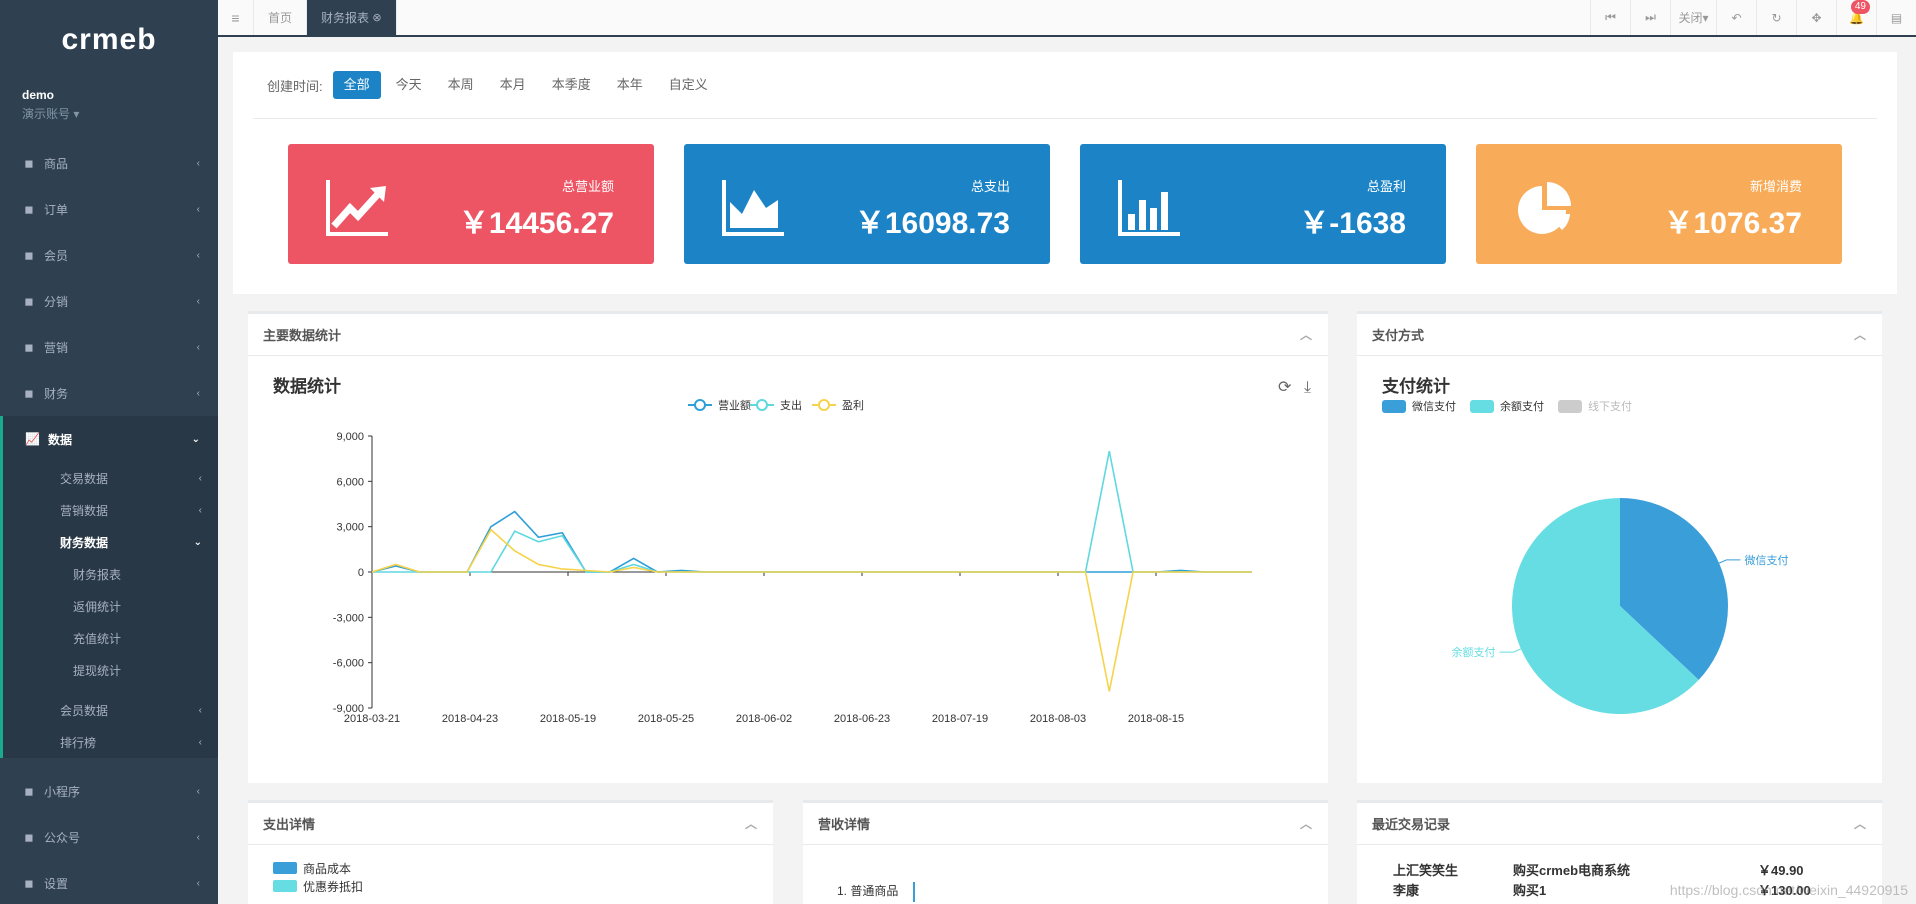 The image size is (1916, 904). I want to click on panel-title: 最近交易记录, so click(1411, 824).